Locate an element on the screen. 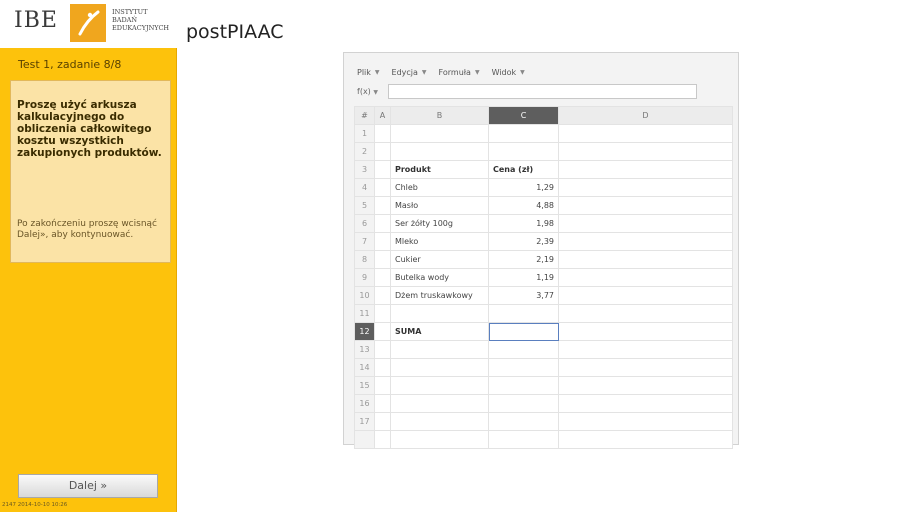 The height and width of the screenshot is (512, 898). cell-c: 1,98 is located at coordinates (523, 223).